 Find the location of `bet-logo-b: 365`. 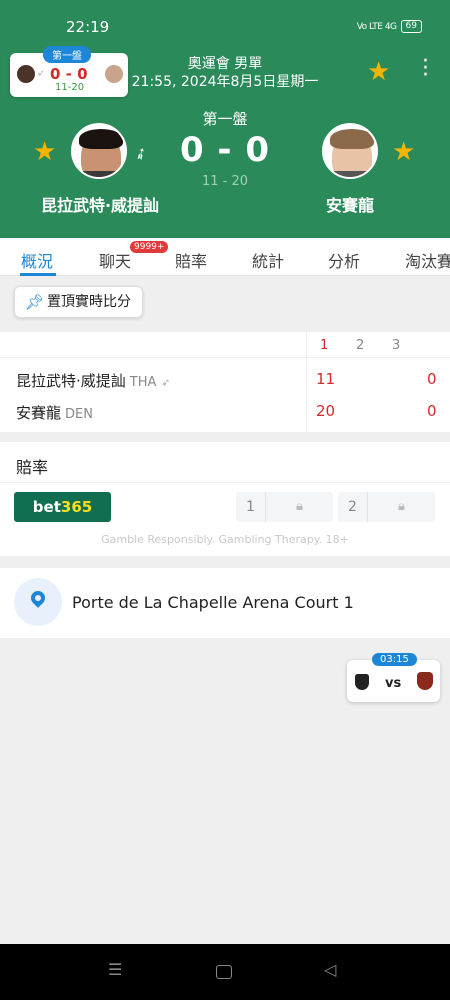

bet-logo-b: 365 is located at coordinates (76, 507).